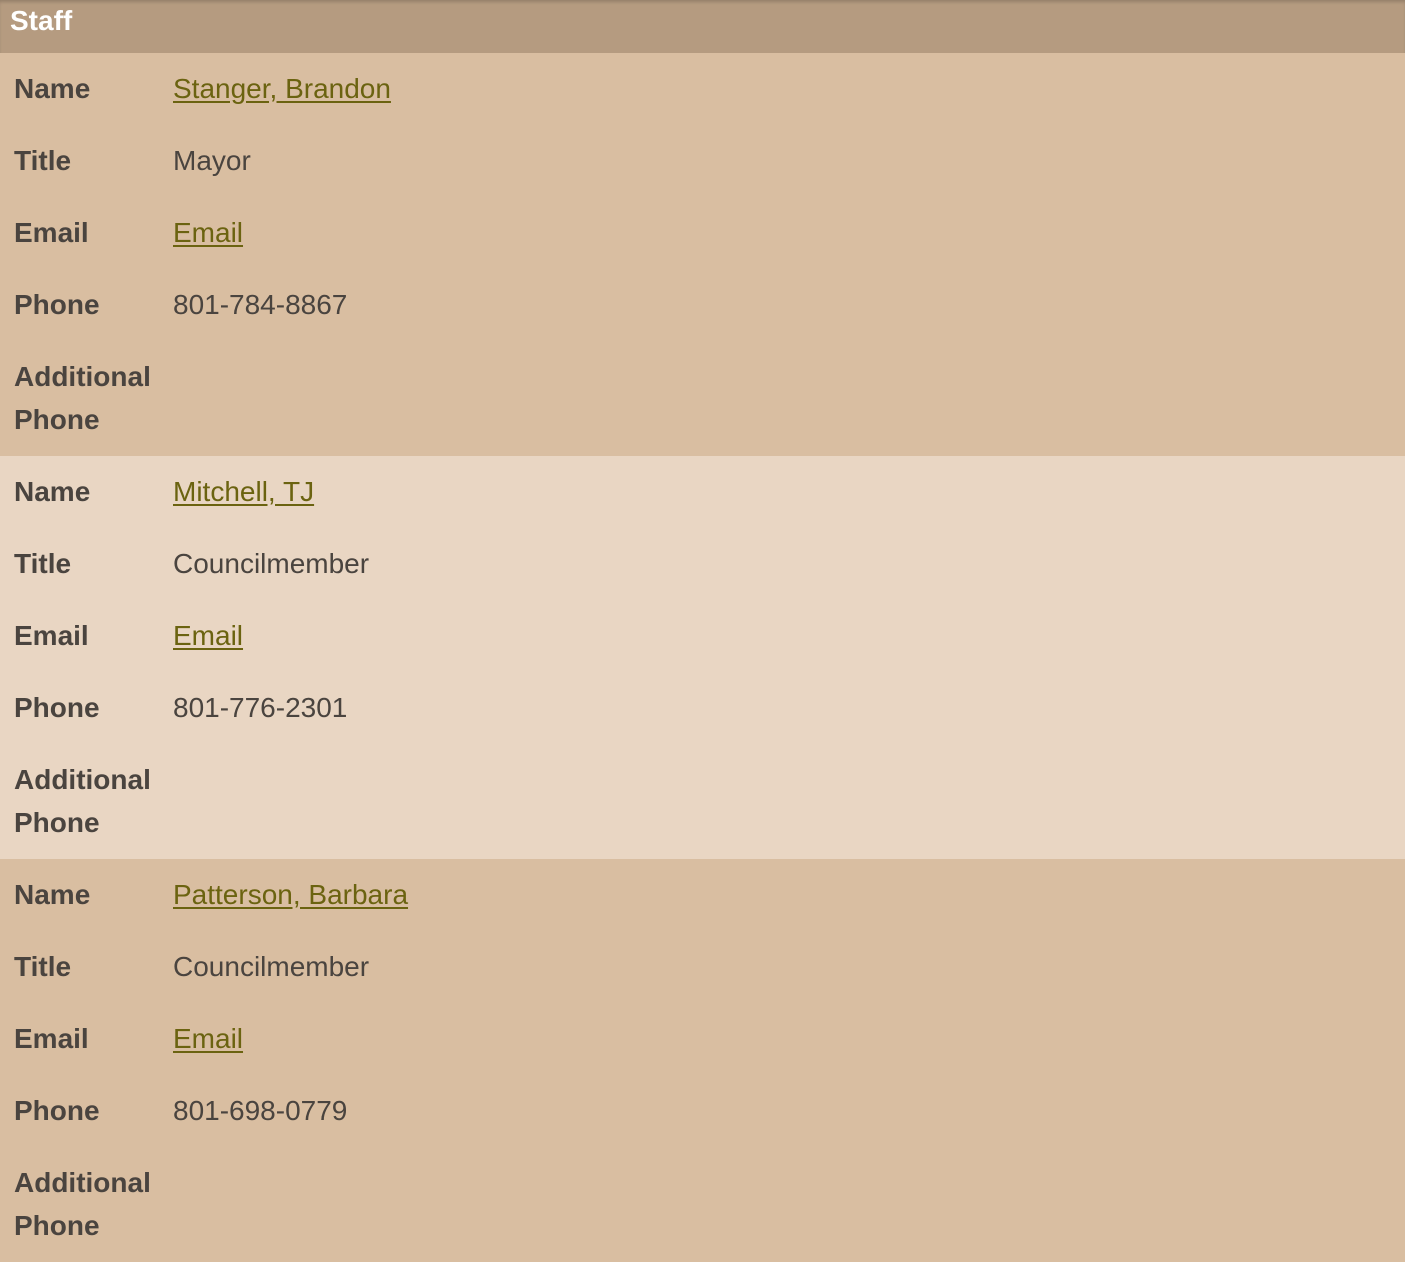 The image size is (1405, 1262). Describe the element at coordinates (41, 20) in the screenshot. I see `staff-header-title: Staff` at that location.